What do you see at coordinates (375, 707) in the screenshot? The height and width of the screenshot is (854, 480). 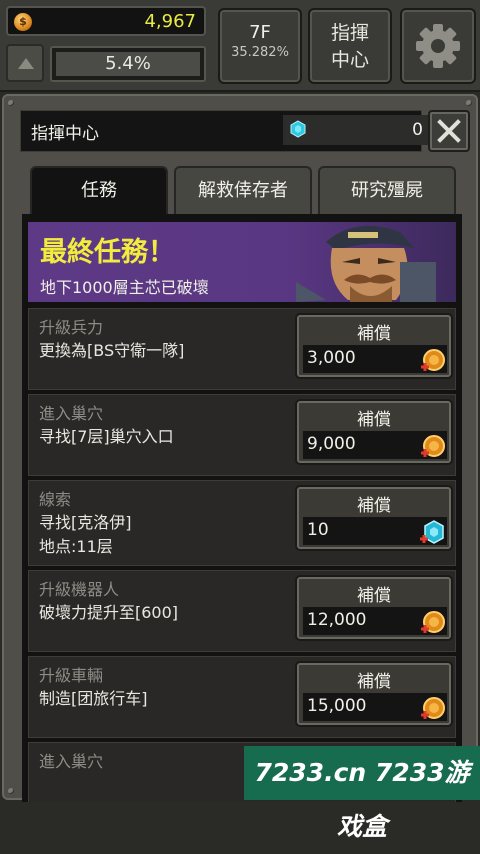 I see `reward-amount-box: 15,000` at bounding box center [375, 707].